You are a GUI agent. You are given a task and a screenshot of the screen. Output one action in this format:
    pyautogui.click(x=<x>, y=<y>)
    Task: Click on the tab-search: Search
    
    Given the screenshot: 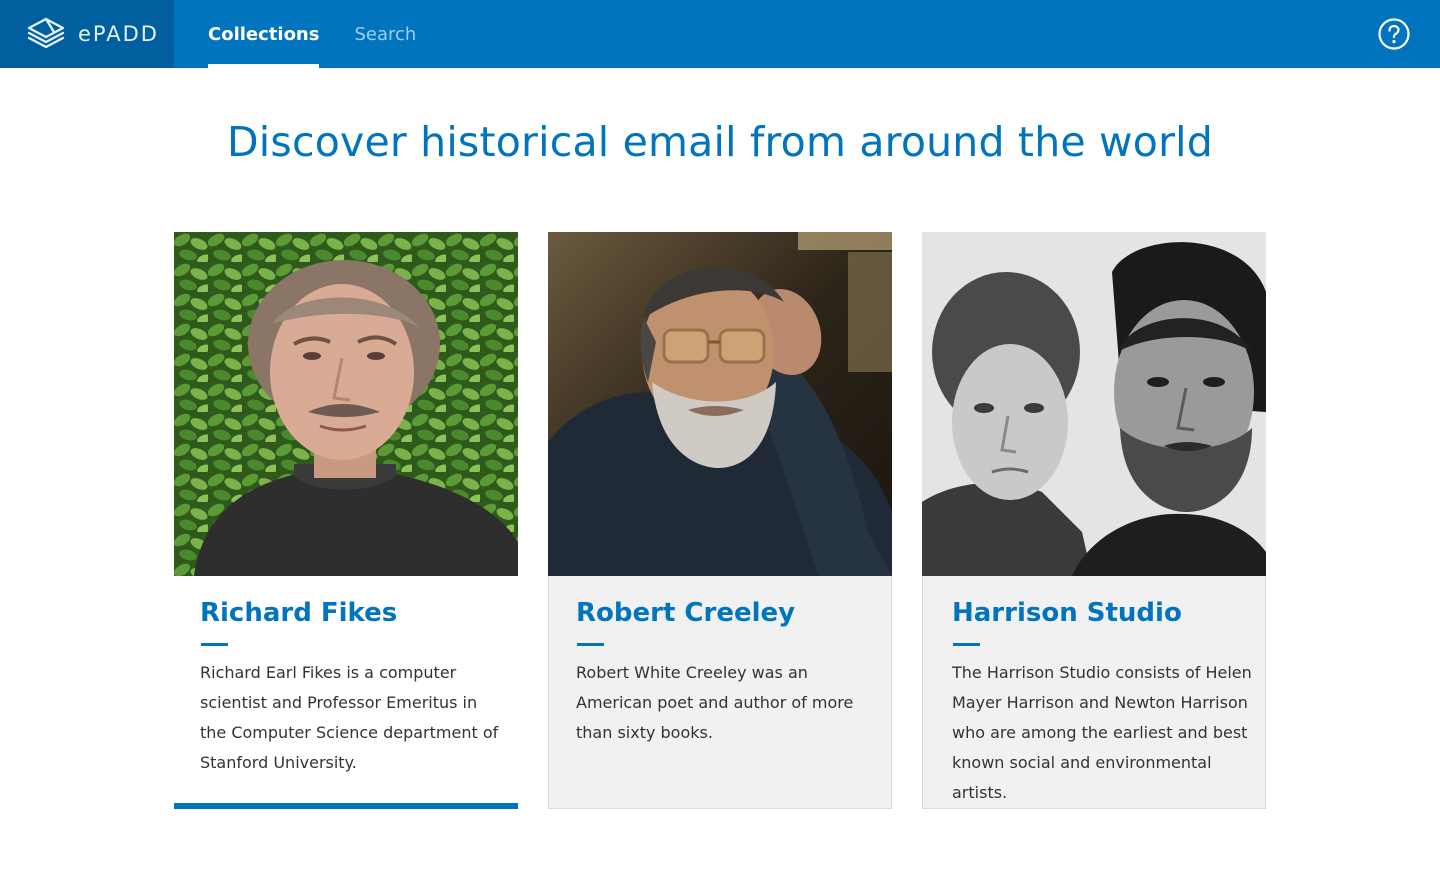 What is the action you would take?
    pyautogui.click(x=385, y=34)
    